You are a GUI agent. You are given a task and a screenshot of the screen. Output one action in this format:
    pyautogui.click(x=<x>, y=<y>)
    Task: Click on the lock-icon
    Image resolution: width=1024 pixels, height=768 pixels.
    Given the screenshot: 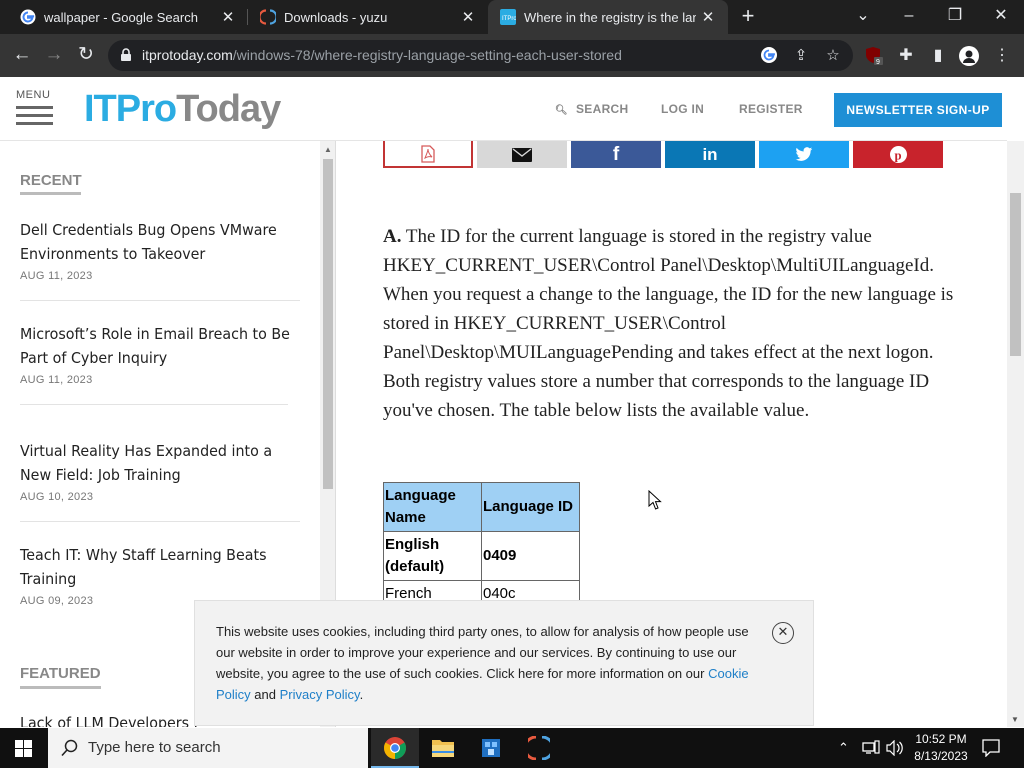 What is the action you would take?
    pyautogui.click(x=126, y=54)
    